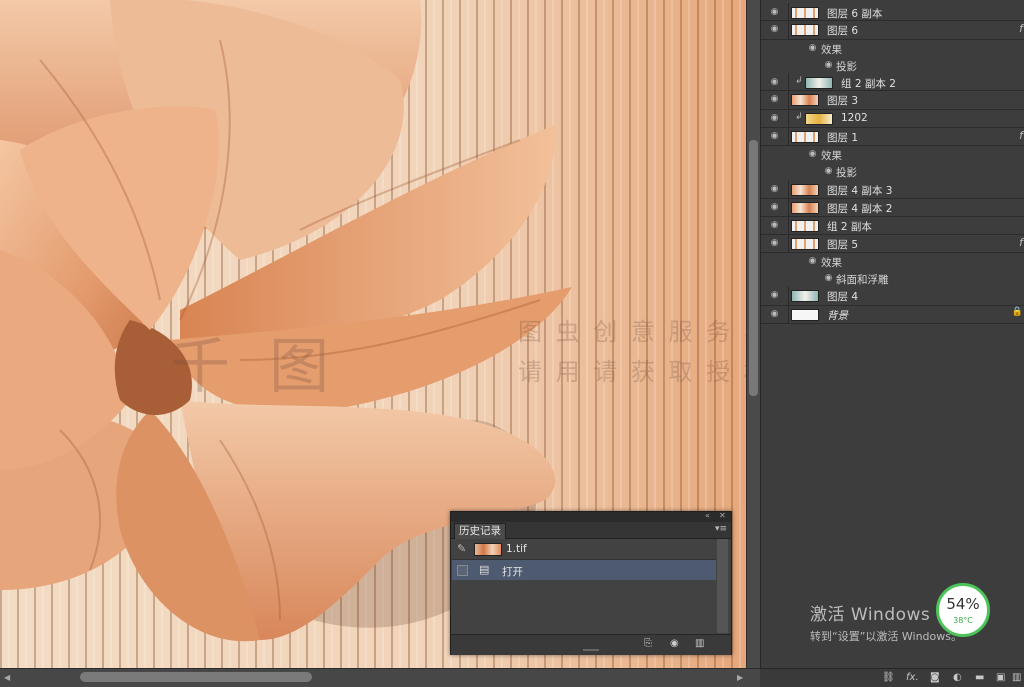 This screenshot has width=1024, height=687. I want to click on canvas-horizontal-scrollbar: ◀ ▶, so click(380, 677).